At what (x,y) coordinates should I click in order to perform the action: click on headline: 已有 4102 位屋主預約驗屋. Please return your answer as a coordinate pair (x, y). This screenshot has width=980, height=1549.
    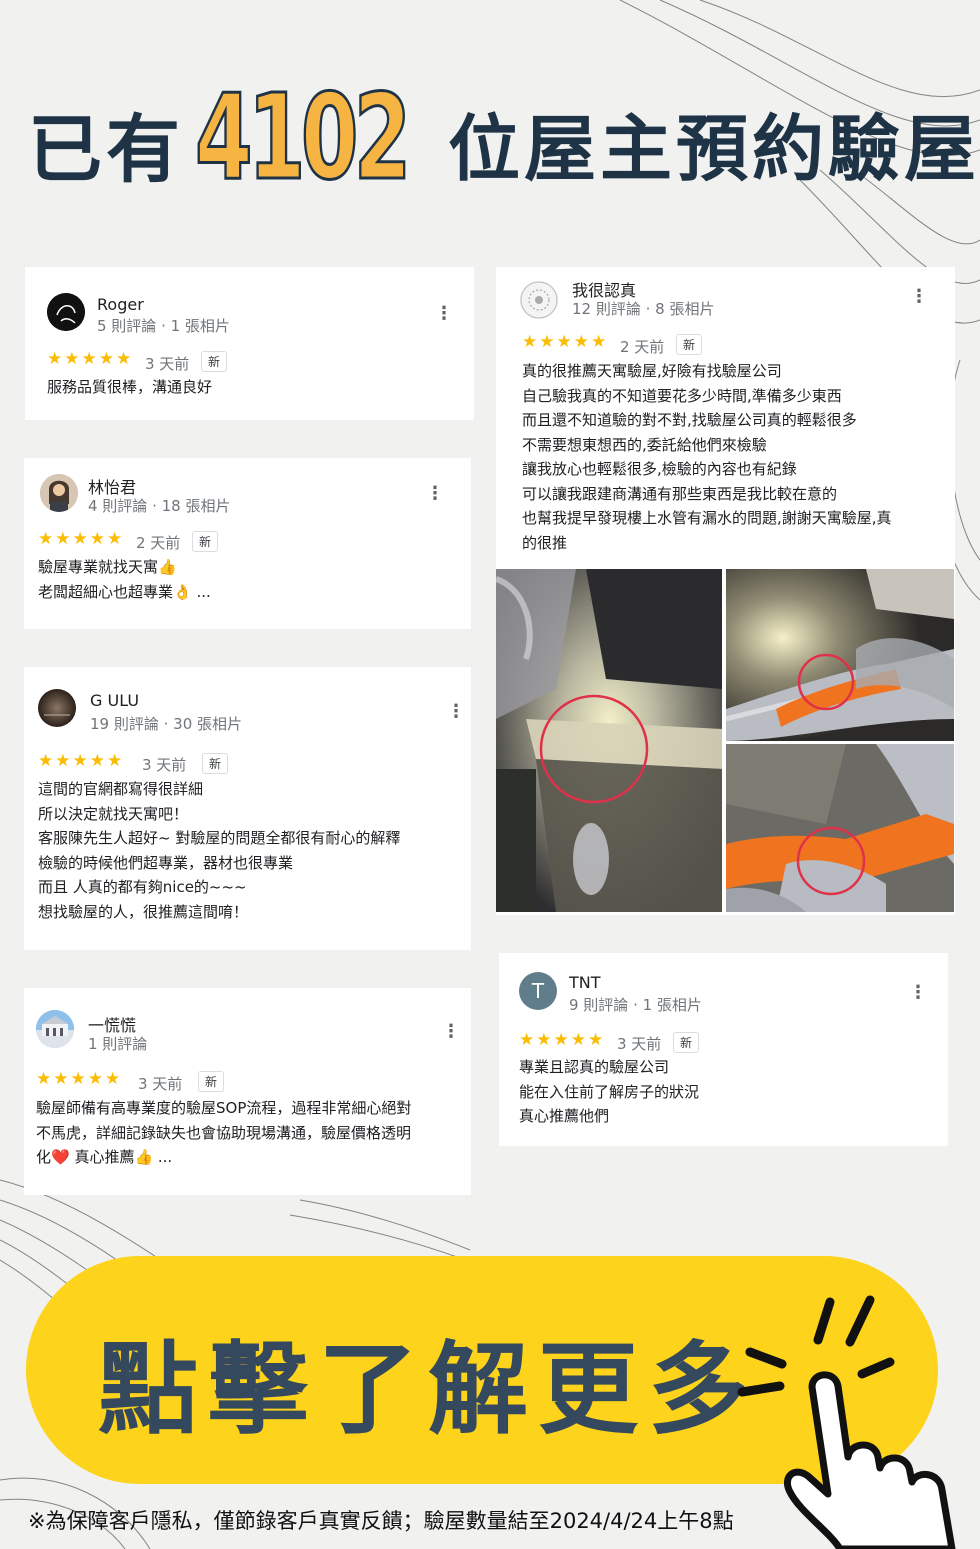
    Looking at the image, I should click on (490, 137).